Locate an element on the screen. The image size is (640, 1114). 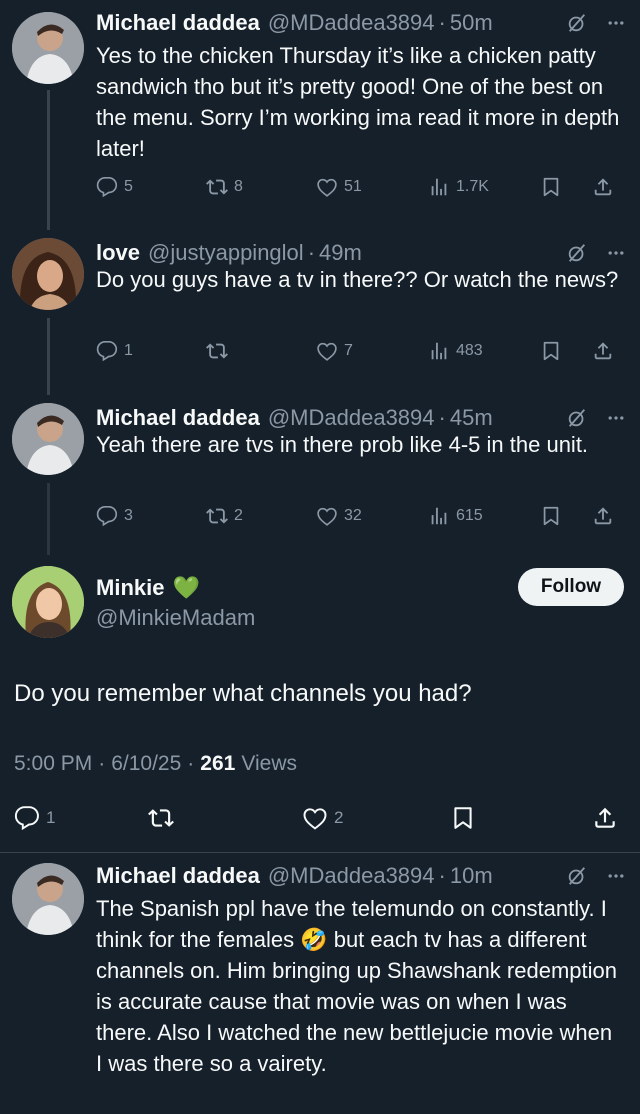
timestamp: 50m is located at coordinates (471, 23).